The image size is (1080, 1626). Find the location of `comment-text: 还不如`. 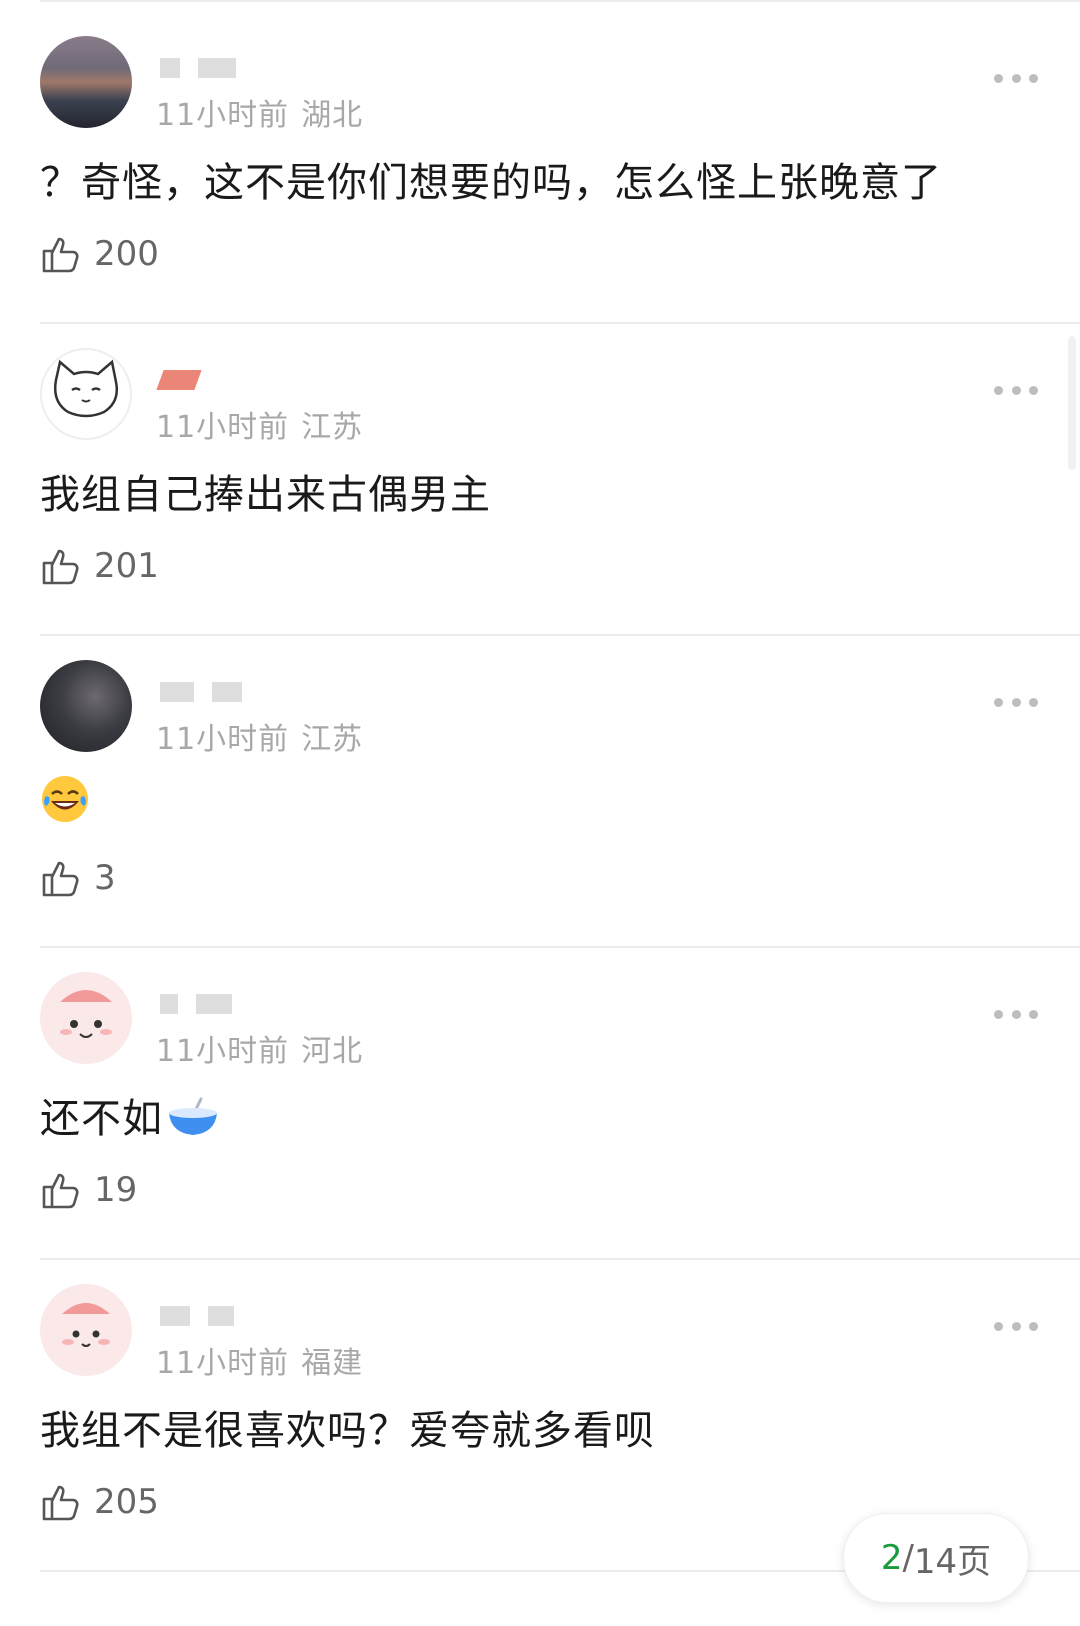

comment-text: 还不如 is located at coordinates (129, 1115).